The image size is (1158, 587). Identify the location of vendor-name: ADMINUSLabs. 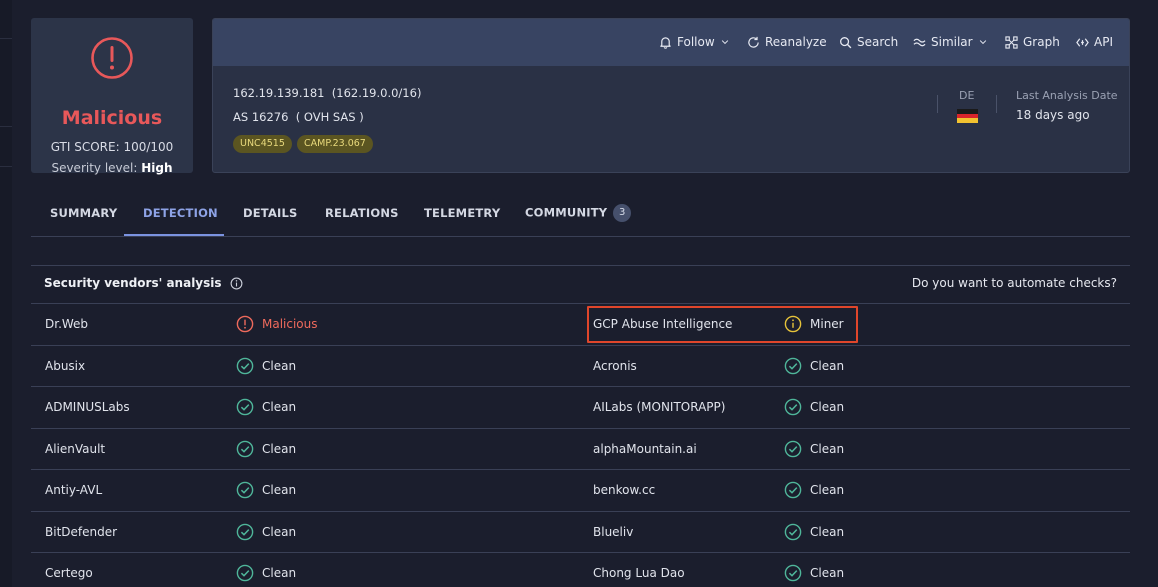
(87, 407).